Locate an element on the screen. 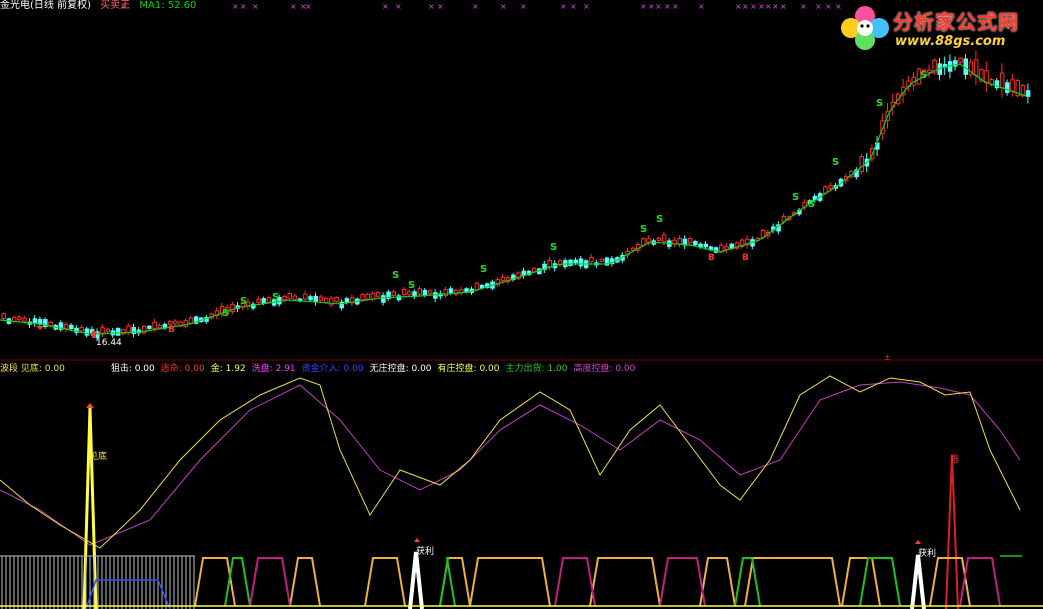 The height and width of the screenshot is (609, 1043). logo-url: www.88gs.com is located at coordinates (950, 41).